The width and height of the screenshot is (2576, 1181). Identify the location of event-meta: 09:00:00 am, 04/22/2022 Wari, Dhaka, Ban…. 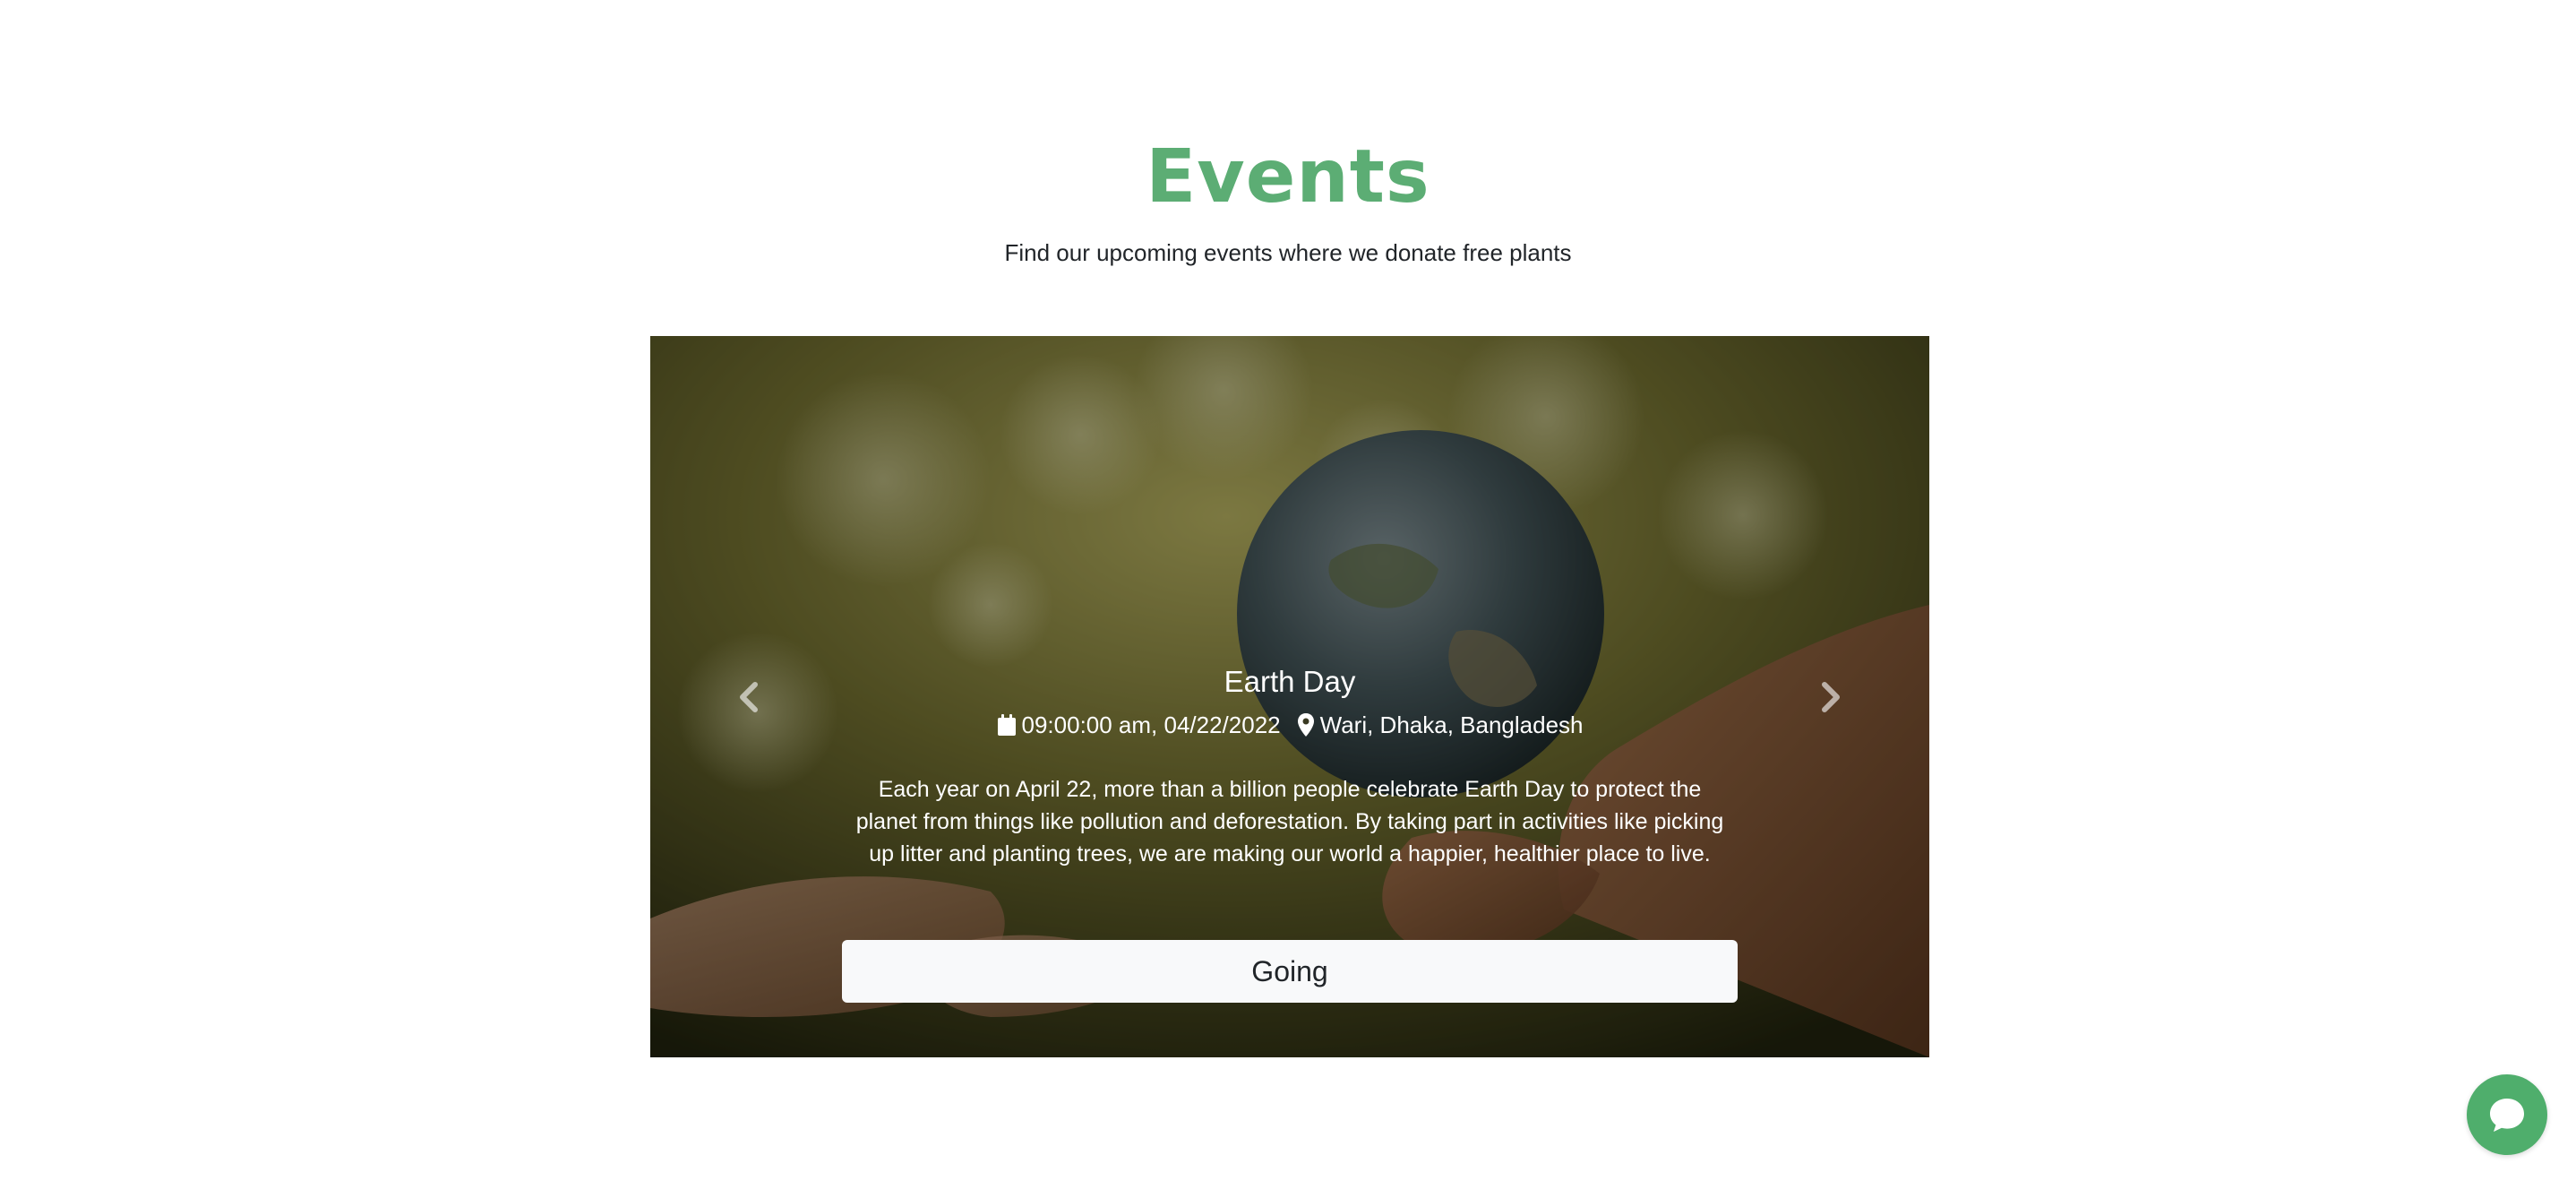
(1289, 725).